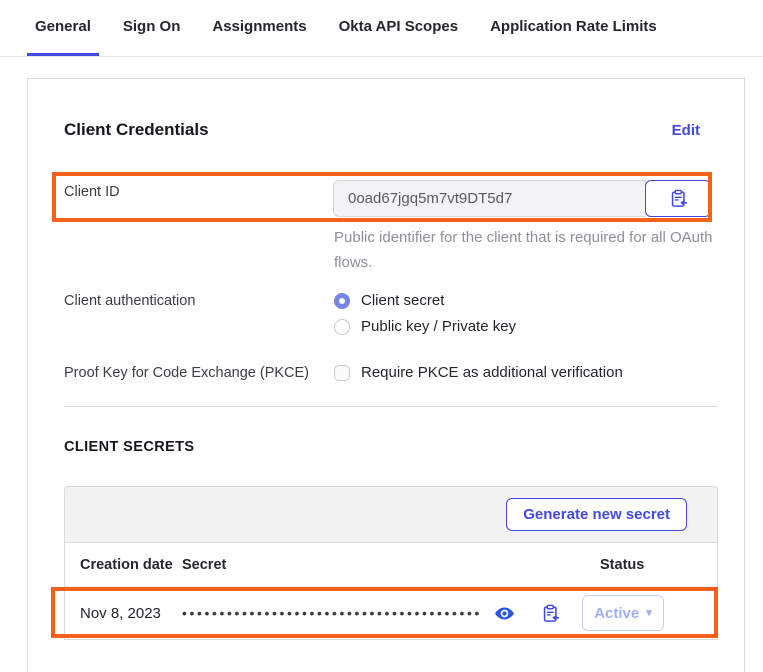  What do you see at coordinates (63, 28) in the screenshot?
I see `tab-general: General` at bounding box center [63, 28].